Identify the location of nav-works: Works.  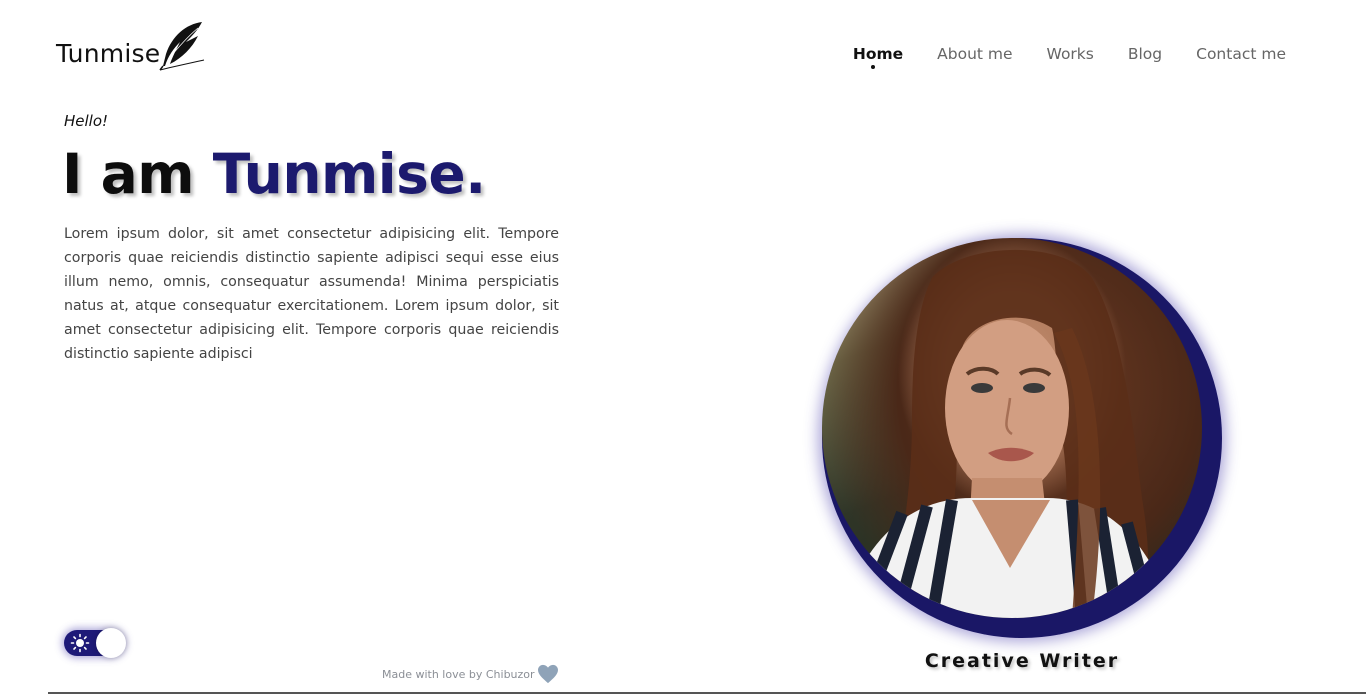
(1070, 54).